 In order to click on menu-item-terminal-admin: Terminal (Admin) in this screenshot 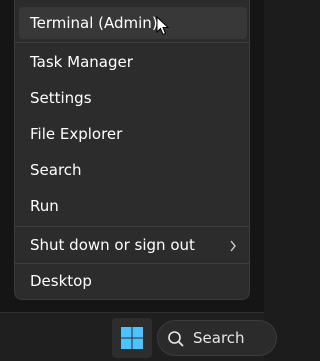, I will do `click(133, 23)`.